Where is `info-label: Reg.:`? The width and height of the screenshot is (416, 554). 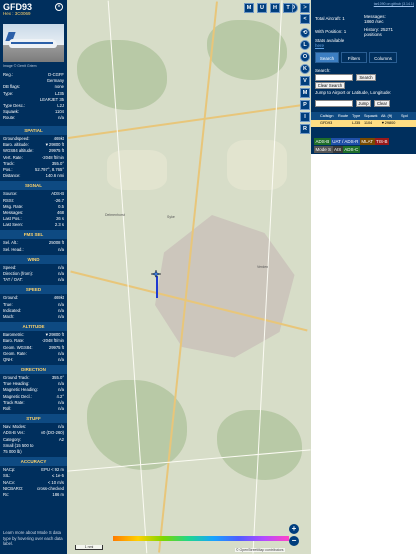 info-label: Reg.: is located at coordinates (8, 75).